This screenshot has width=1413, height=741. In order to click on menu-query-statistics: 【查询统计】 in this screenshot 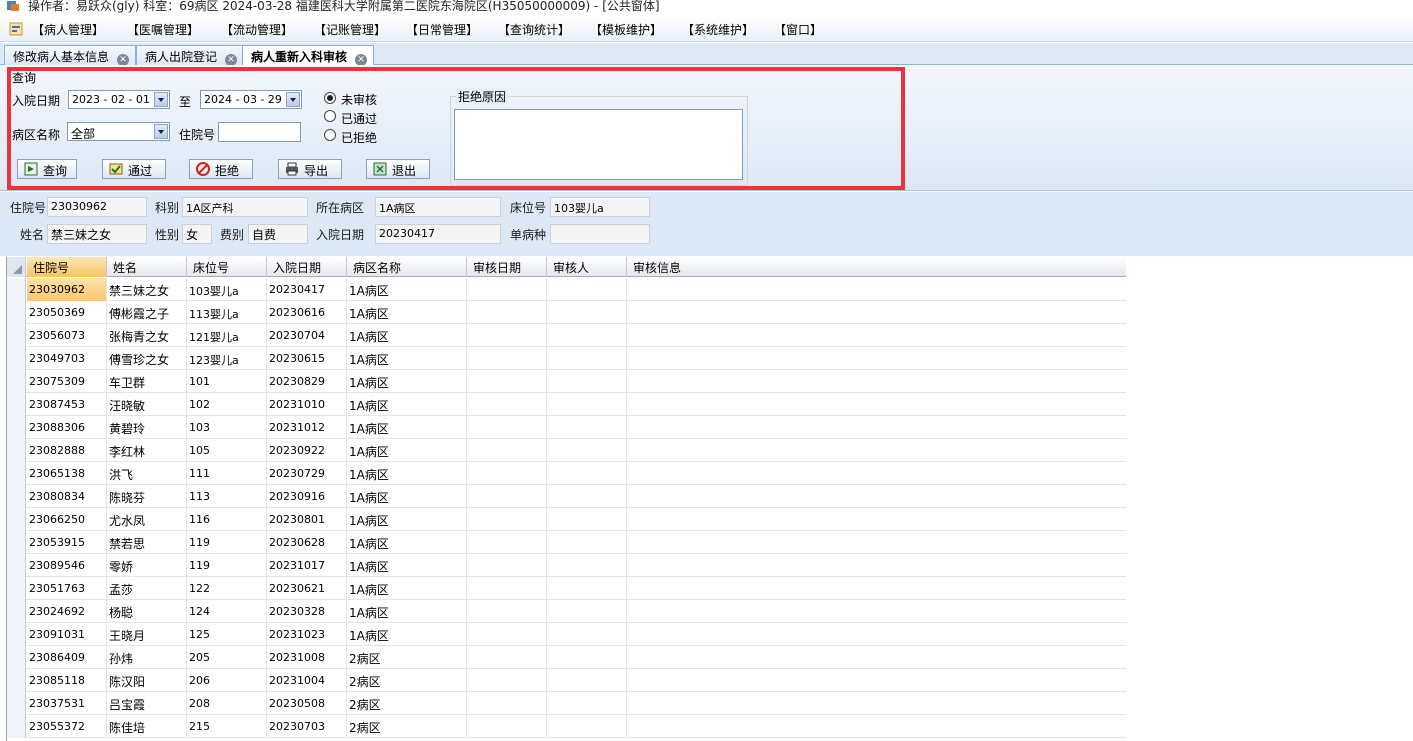, I will do `click(534, 29)`.